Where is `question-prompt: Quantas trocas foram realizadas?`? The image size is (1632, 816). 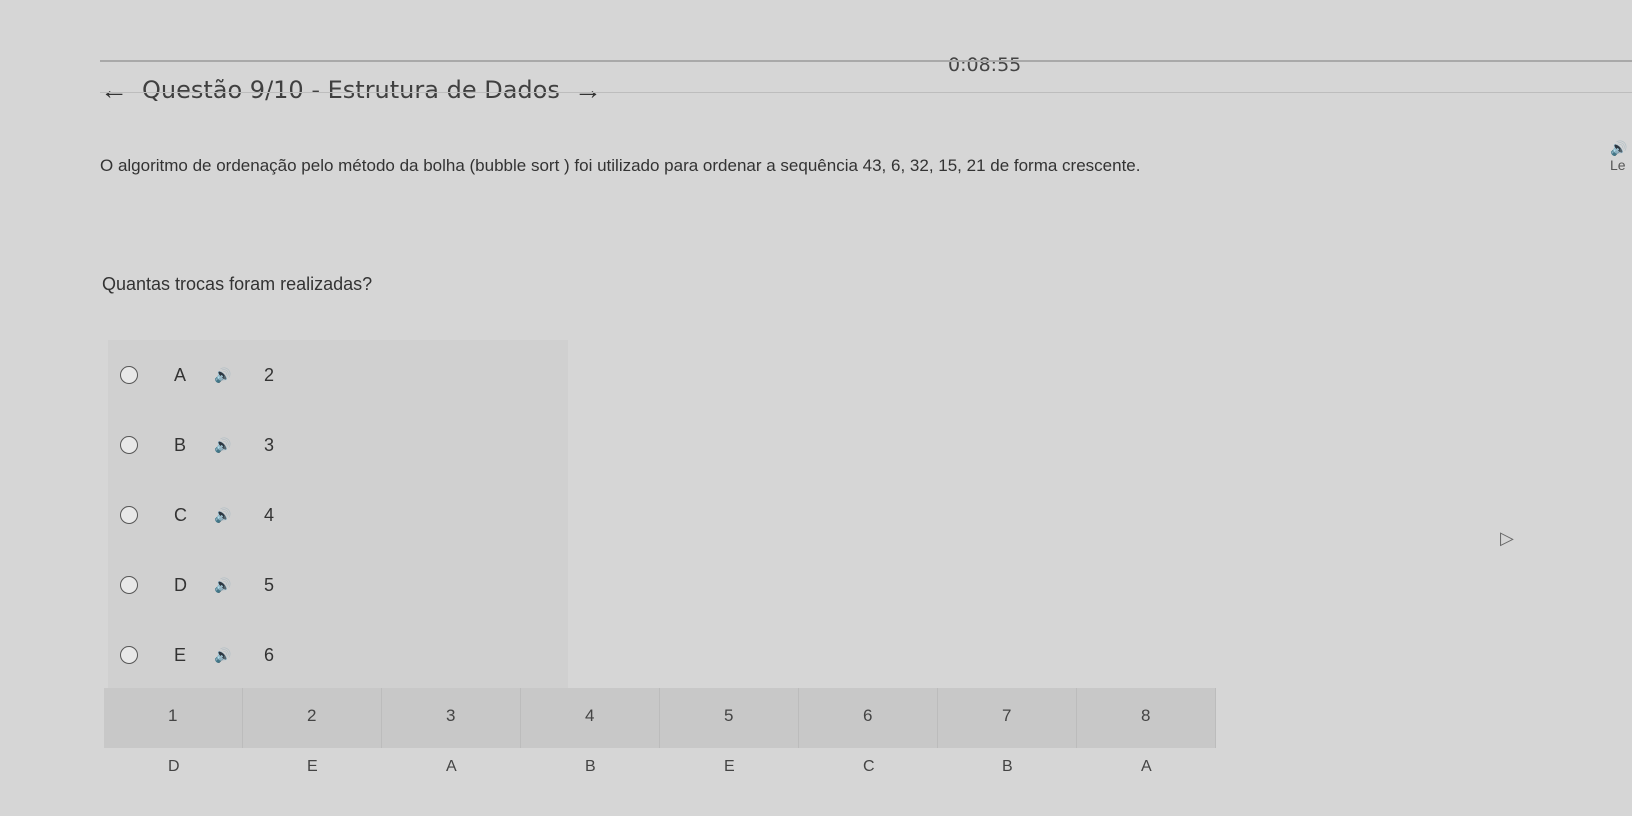 question-prompt: Quantas trocas foram realizadas? is located at coordinates (237, 284).